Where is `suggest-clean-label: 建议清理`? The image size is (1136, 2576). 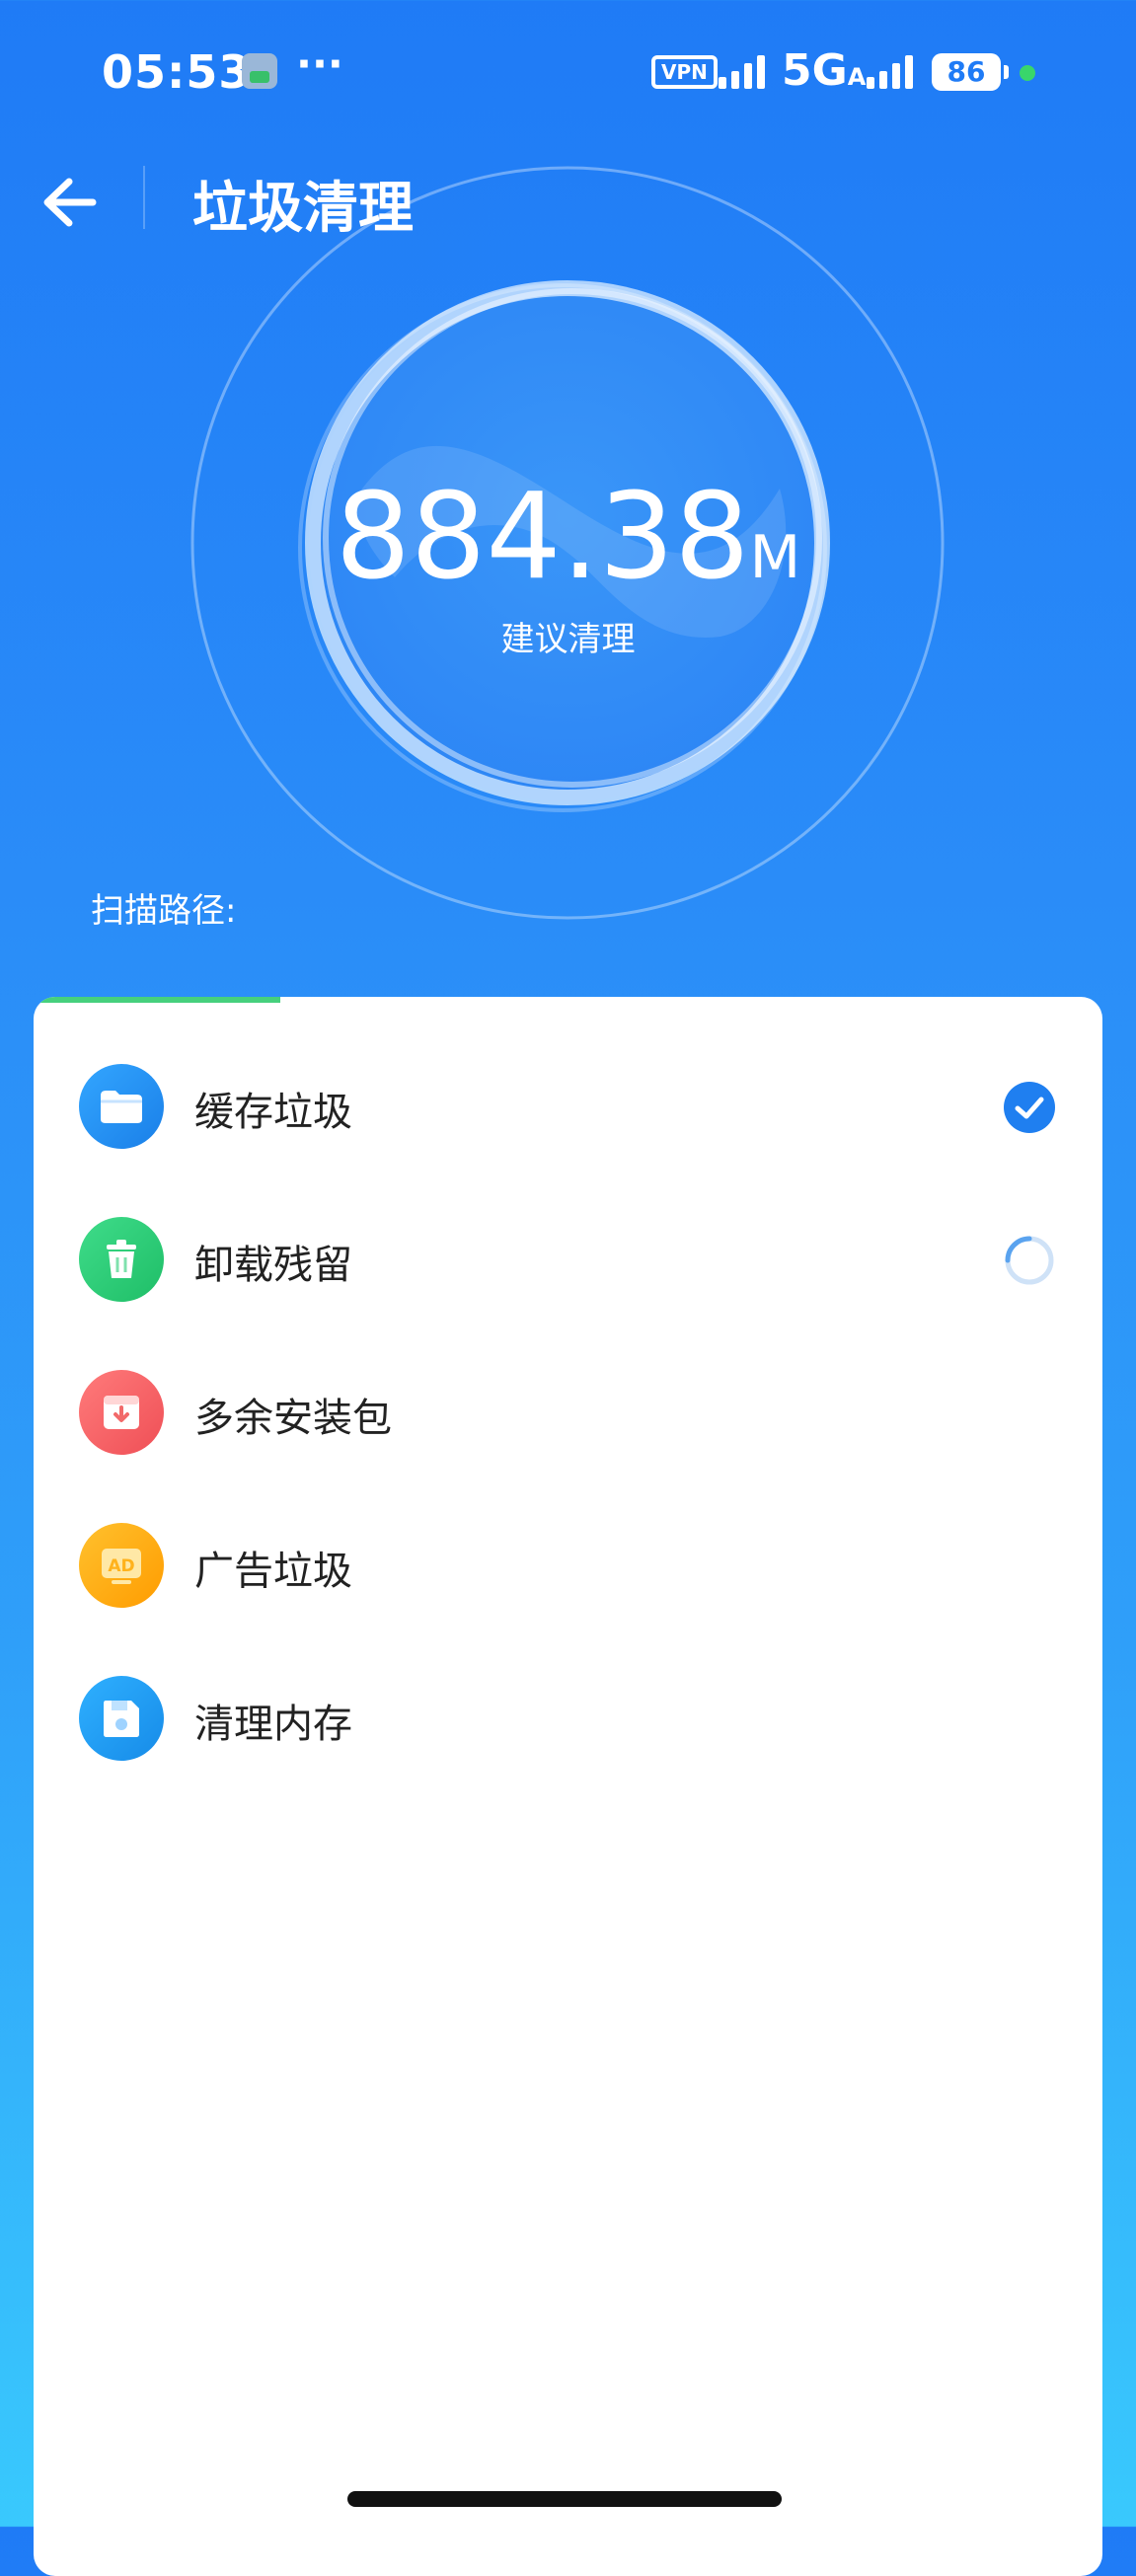 suggest-clean-label: 建议清理 is located at coordinates (568, 639).